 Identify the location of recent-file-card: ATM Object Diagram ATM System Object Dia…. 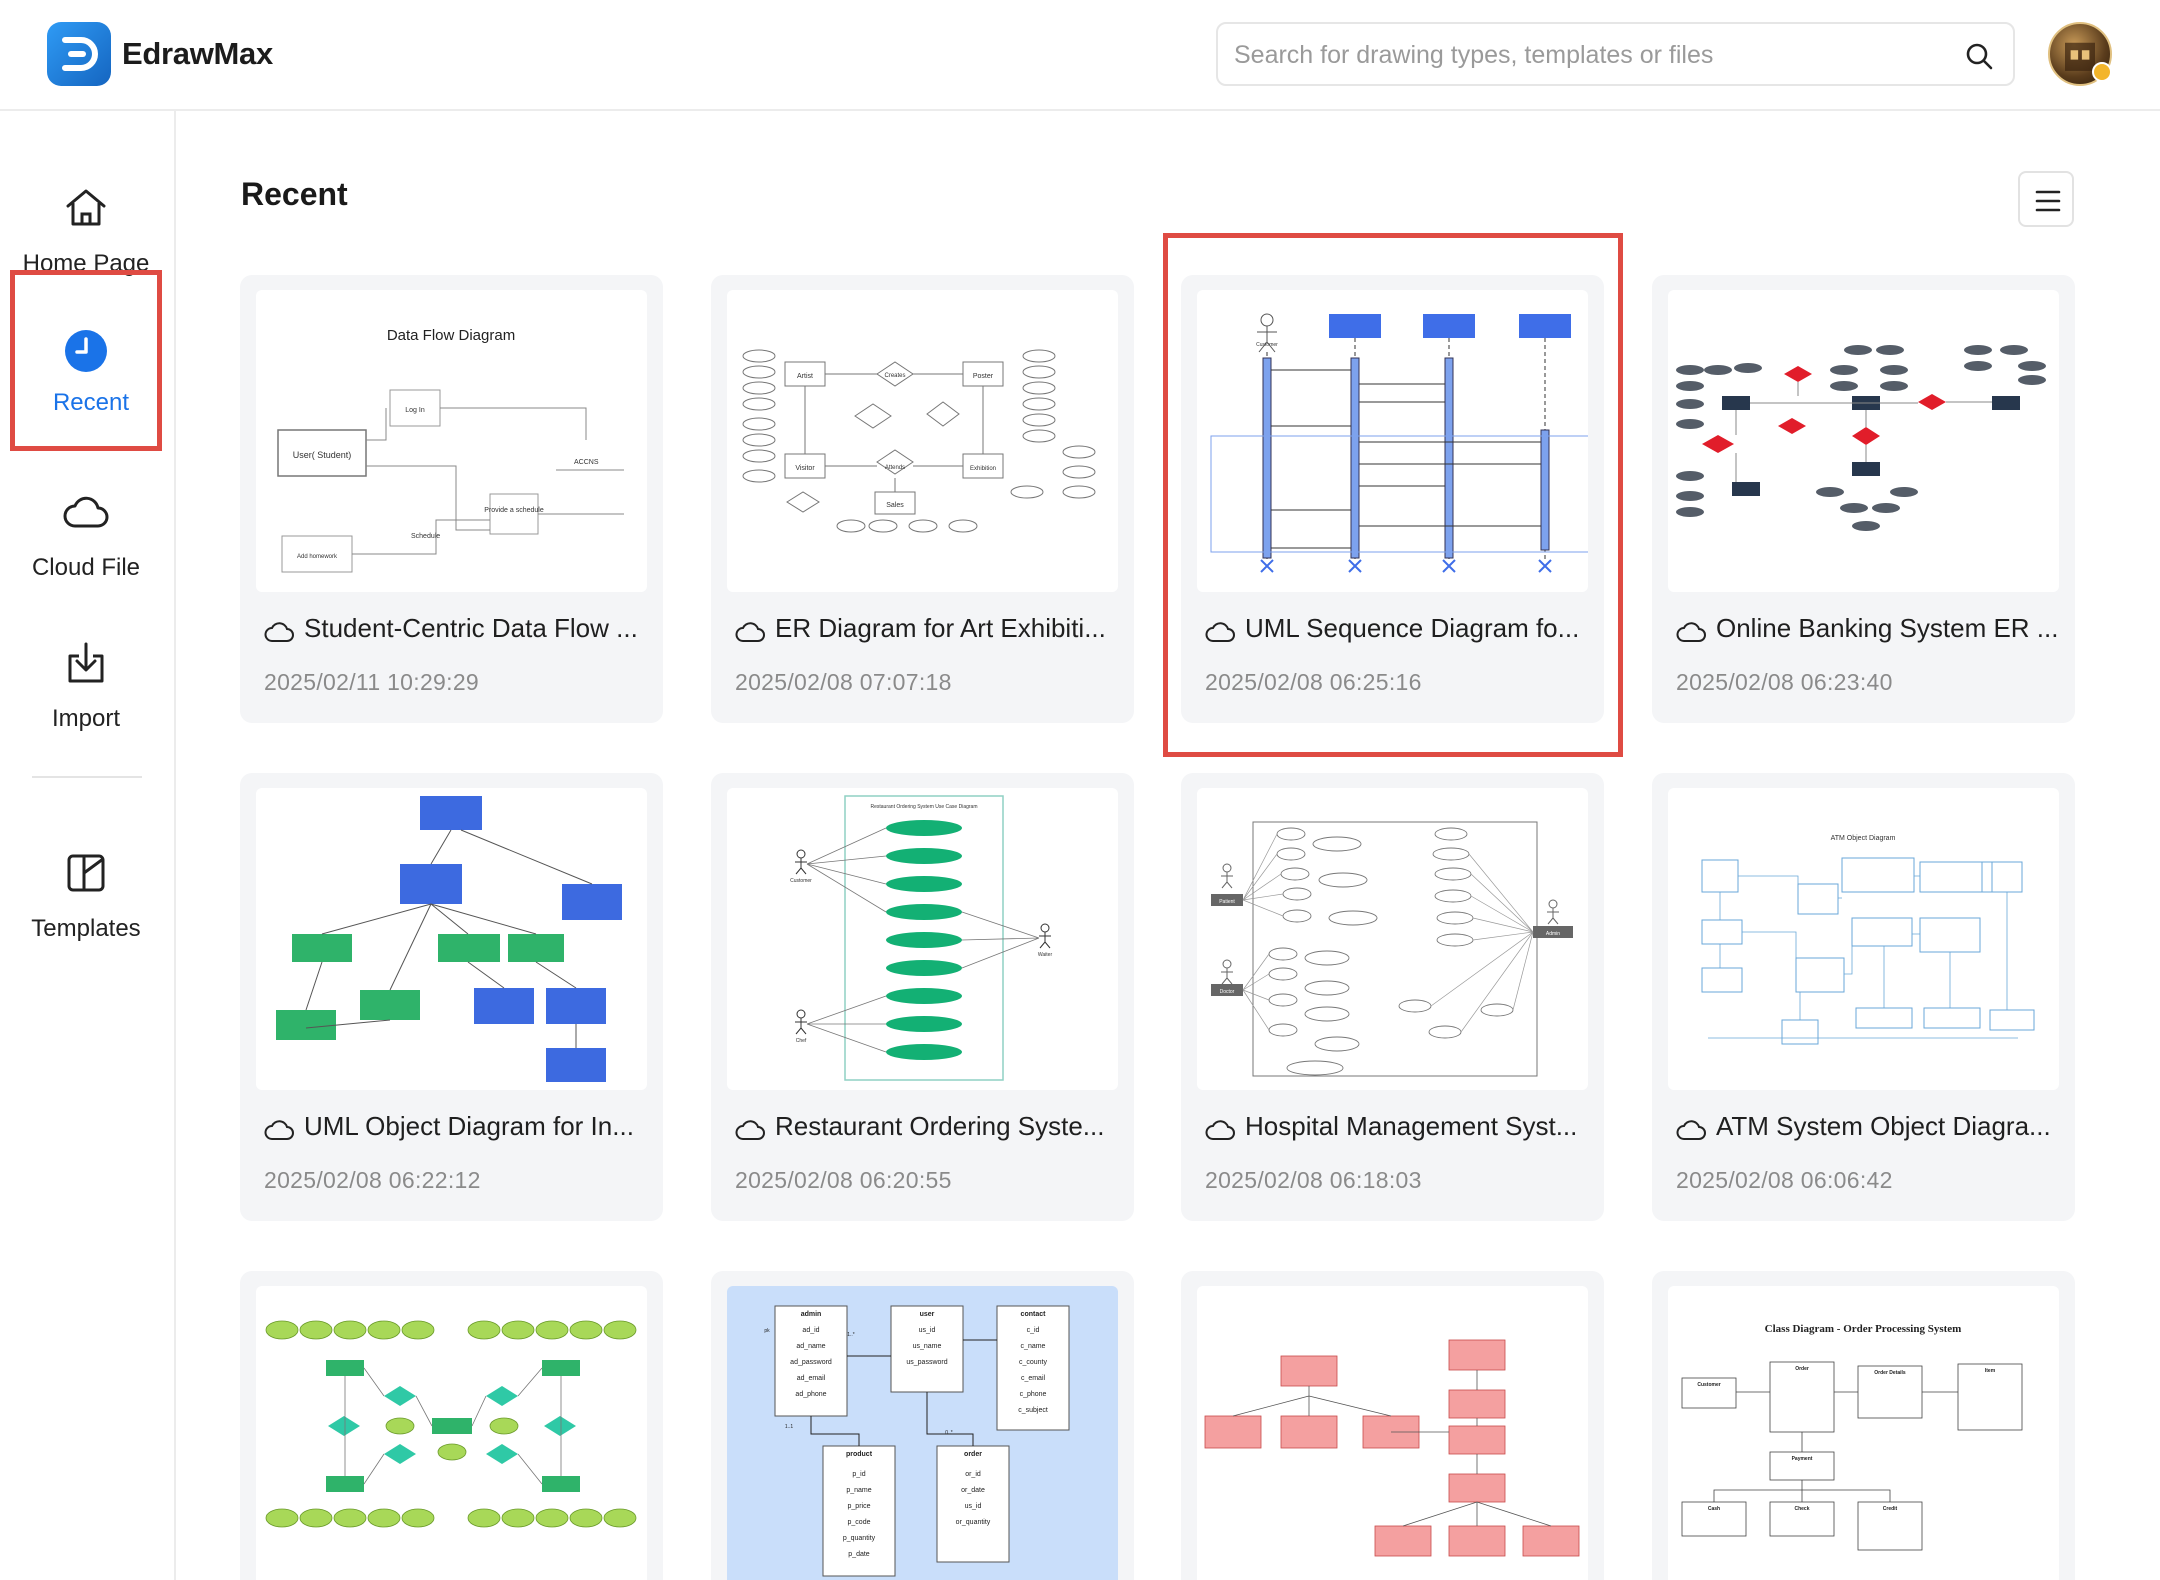
(1863, 997).